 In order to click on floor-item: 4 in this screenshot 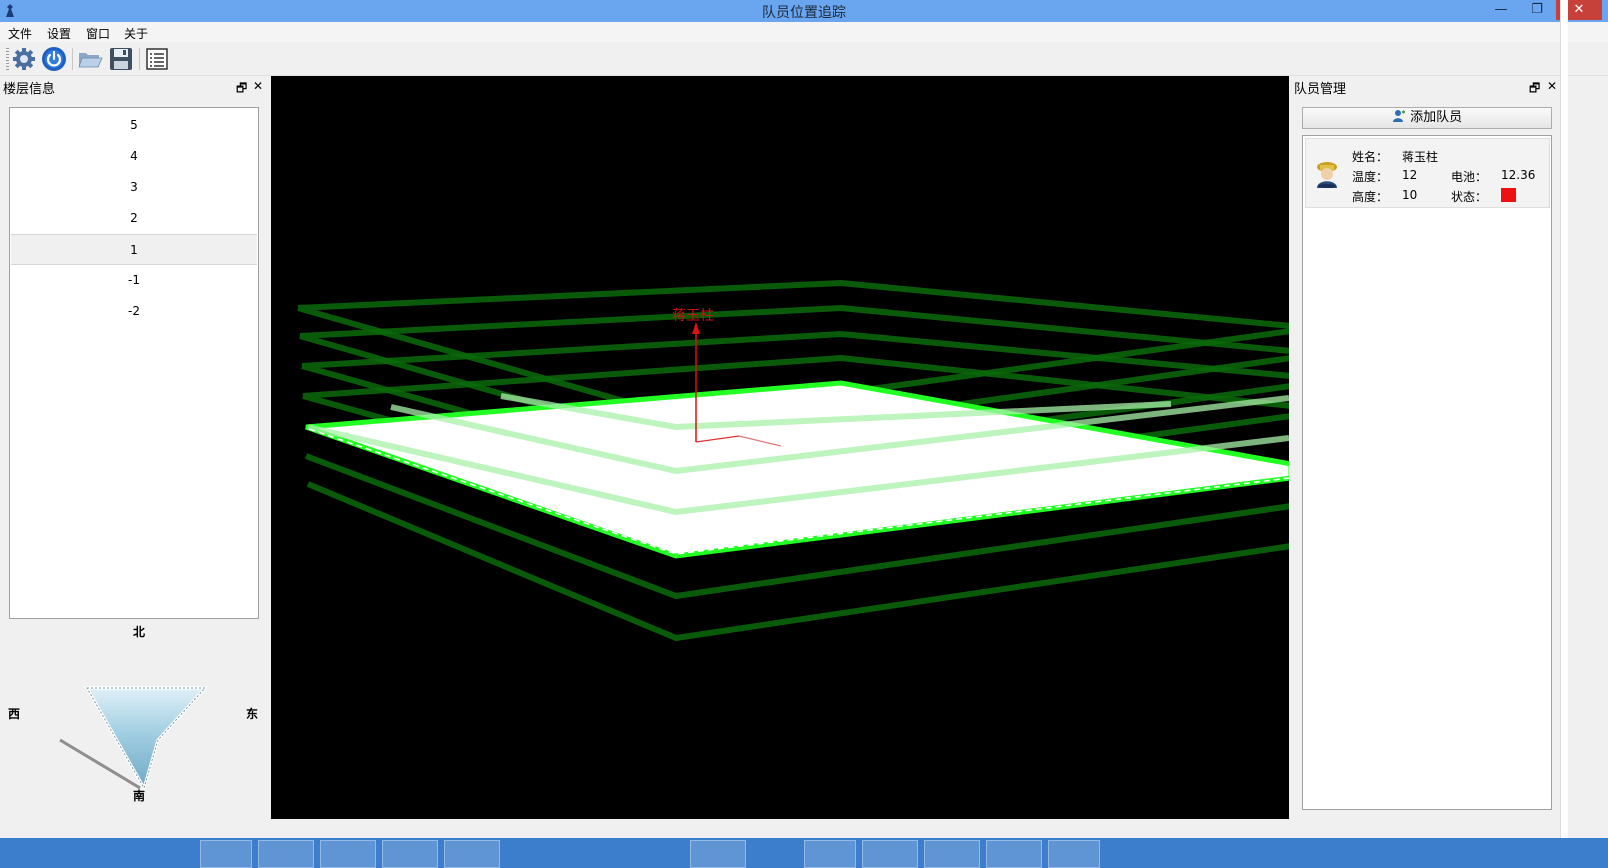, I will do `click(134, 156)`.